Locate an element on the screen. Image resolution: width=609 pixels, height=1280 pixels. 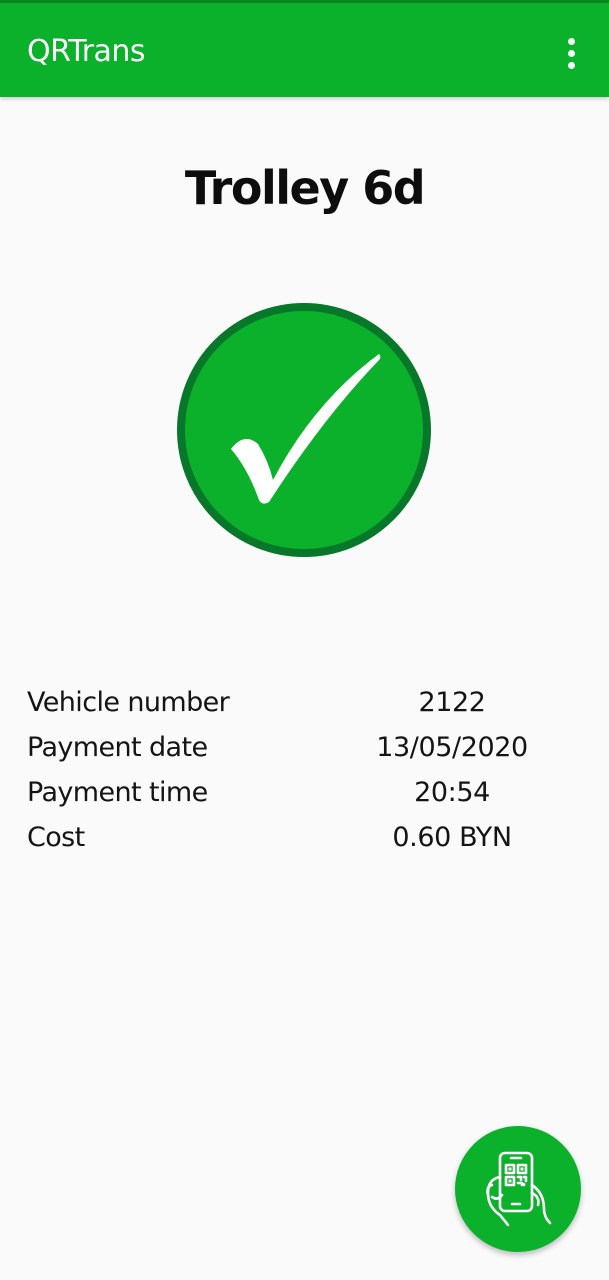
phone-qr-scan-icon is located at coordinates (519, 1189).